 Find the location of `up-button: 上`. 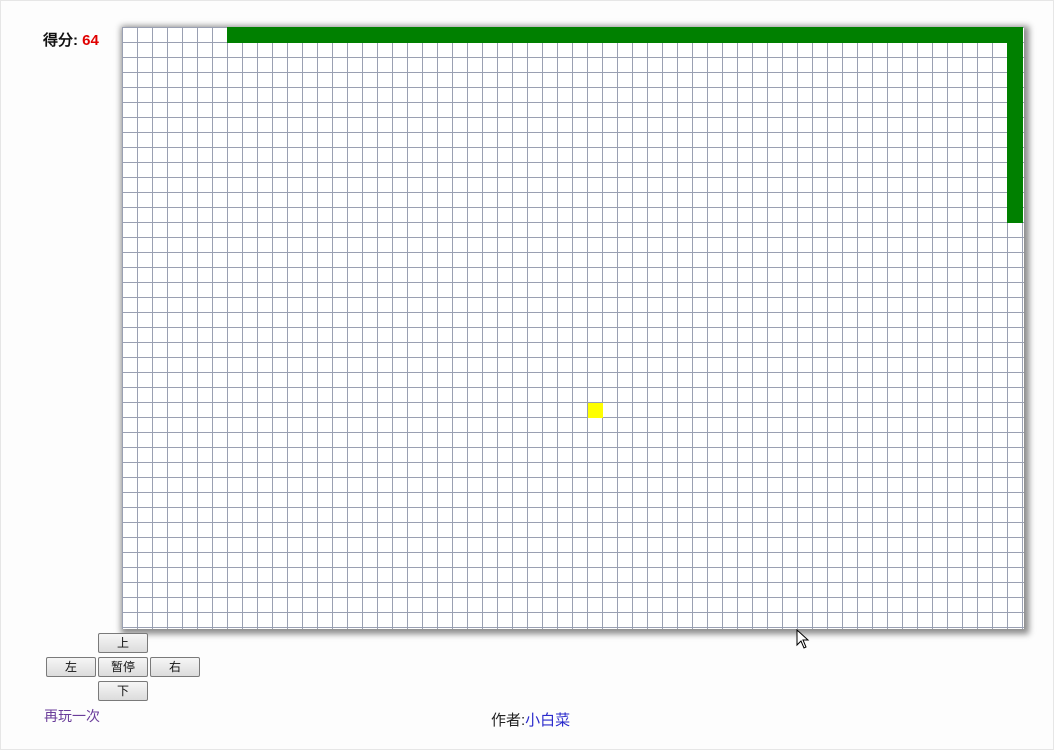

up-button: 上 is located at coordinates (123, 643).